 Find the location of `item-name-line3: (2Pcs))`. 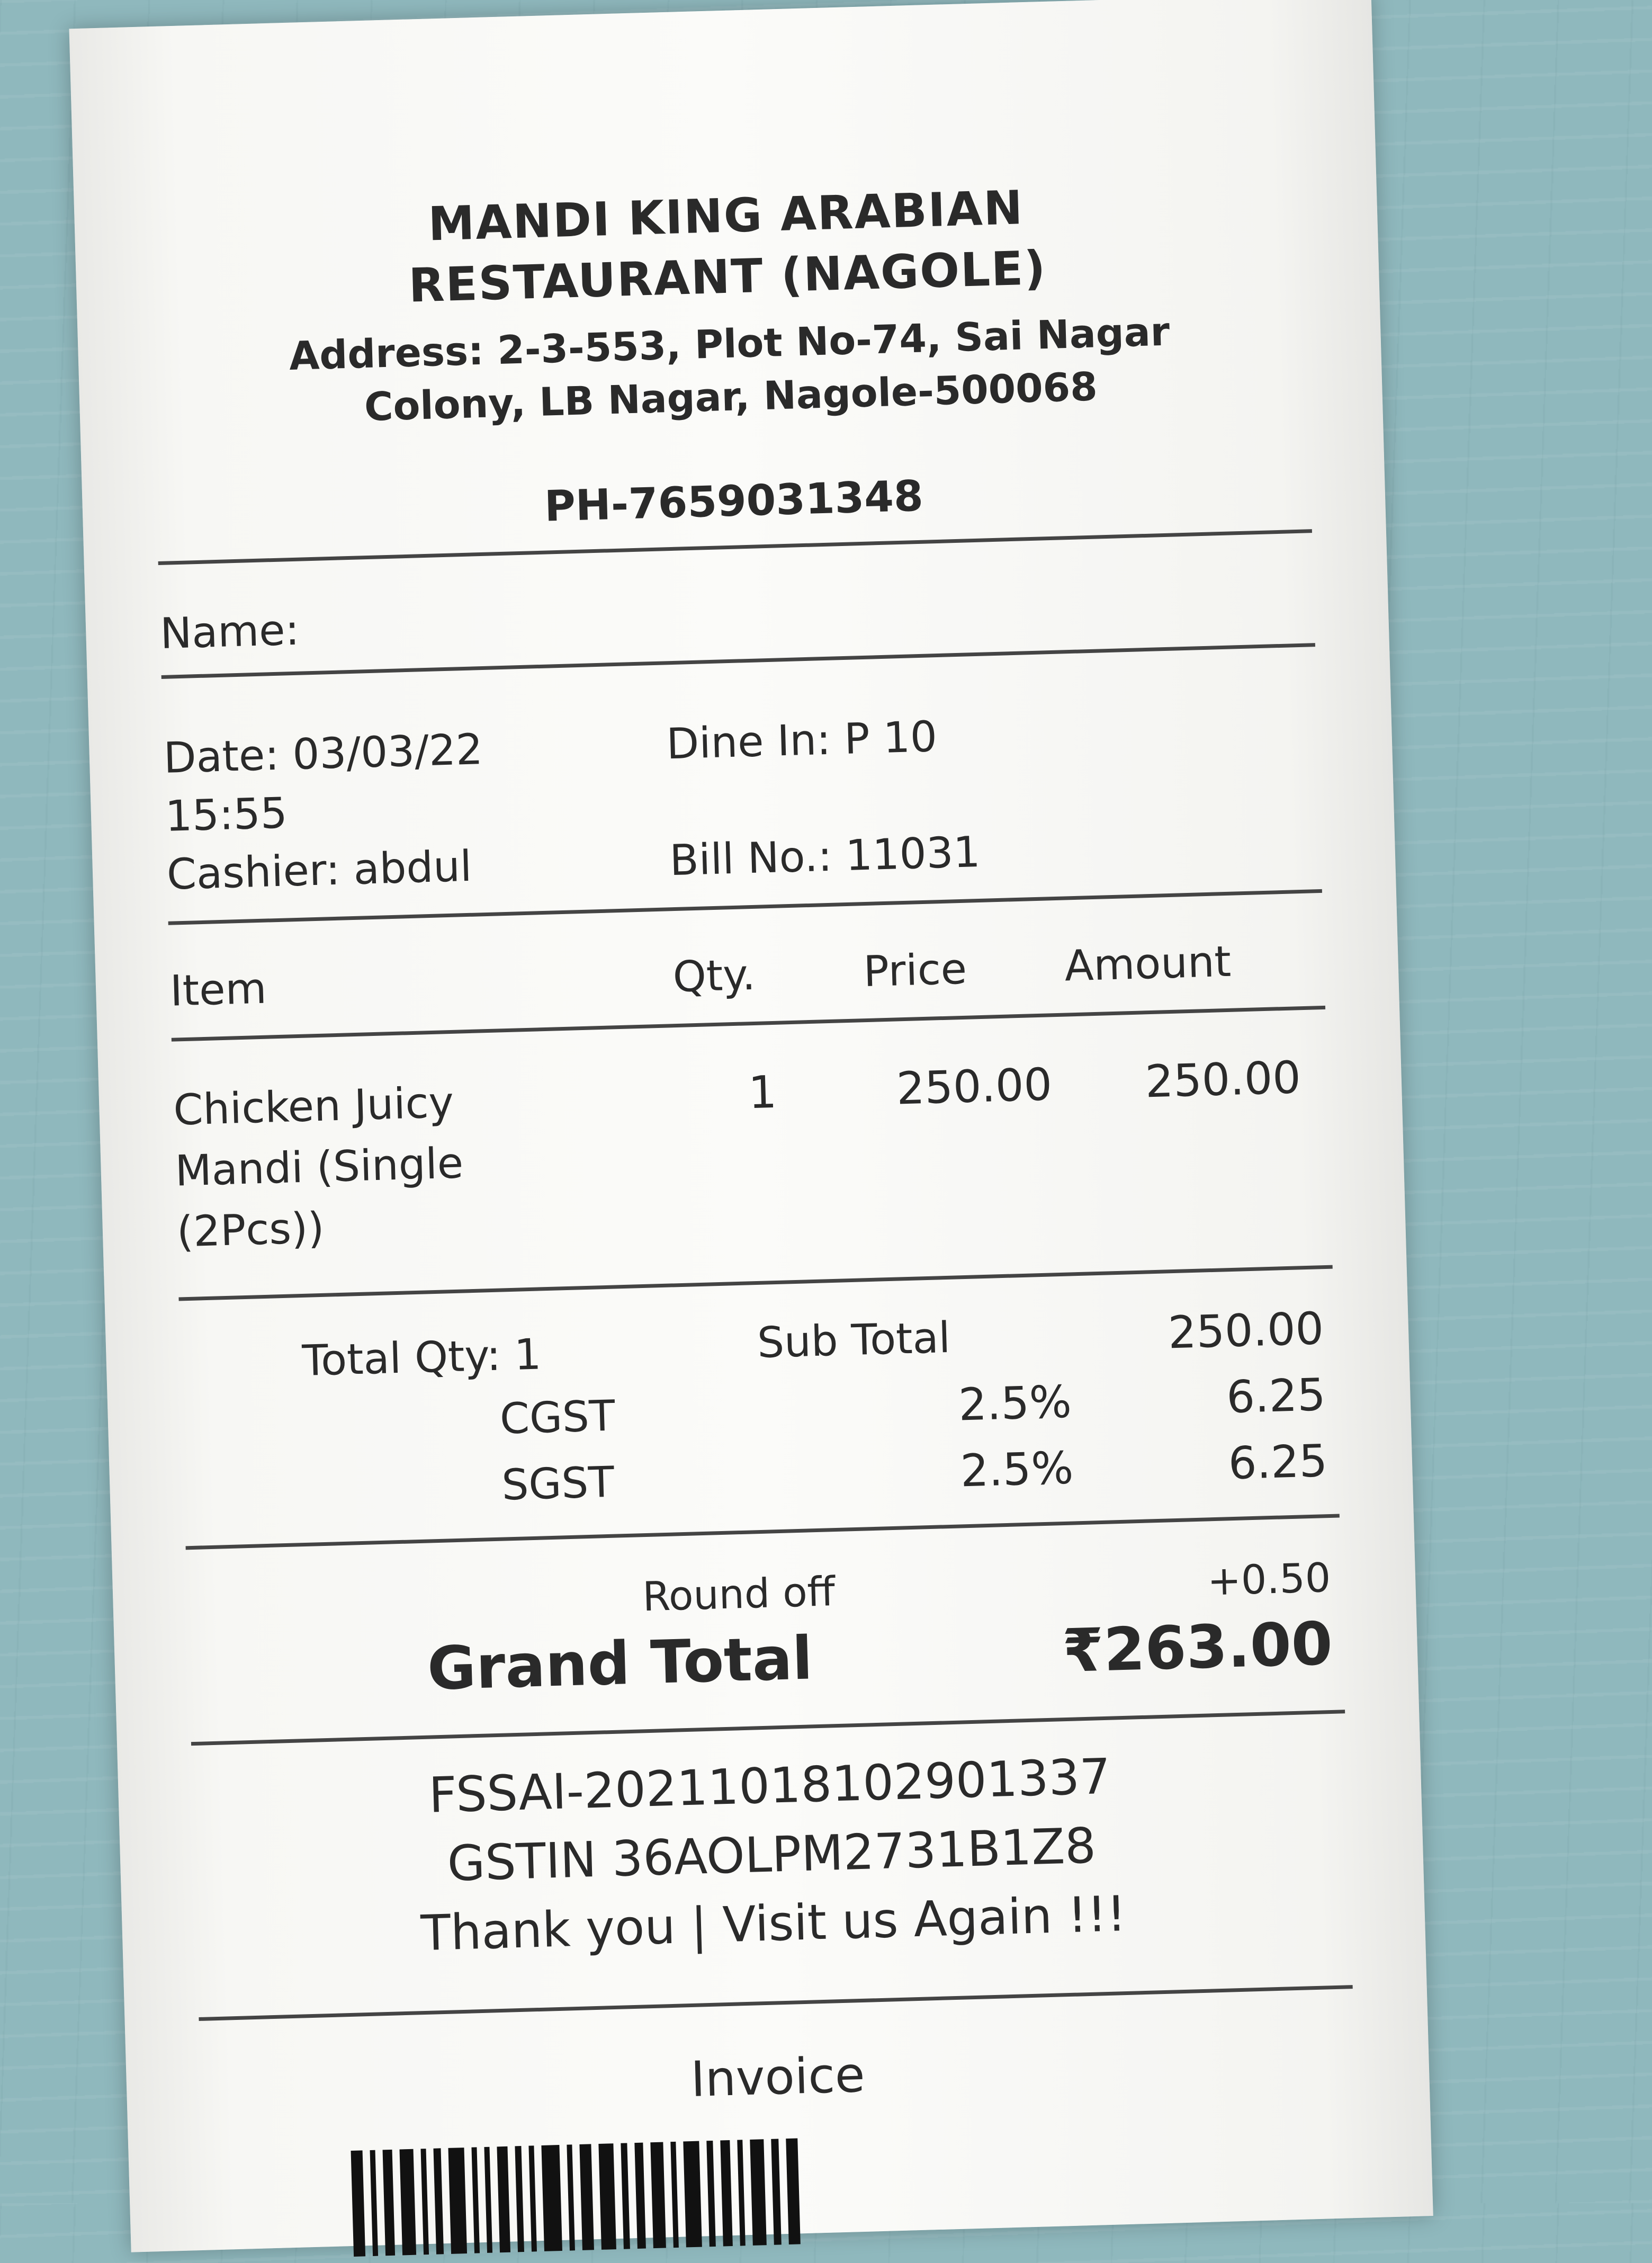

item-name-line3: (2Pcs)) is located at coordinates (250, 1230).